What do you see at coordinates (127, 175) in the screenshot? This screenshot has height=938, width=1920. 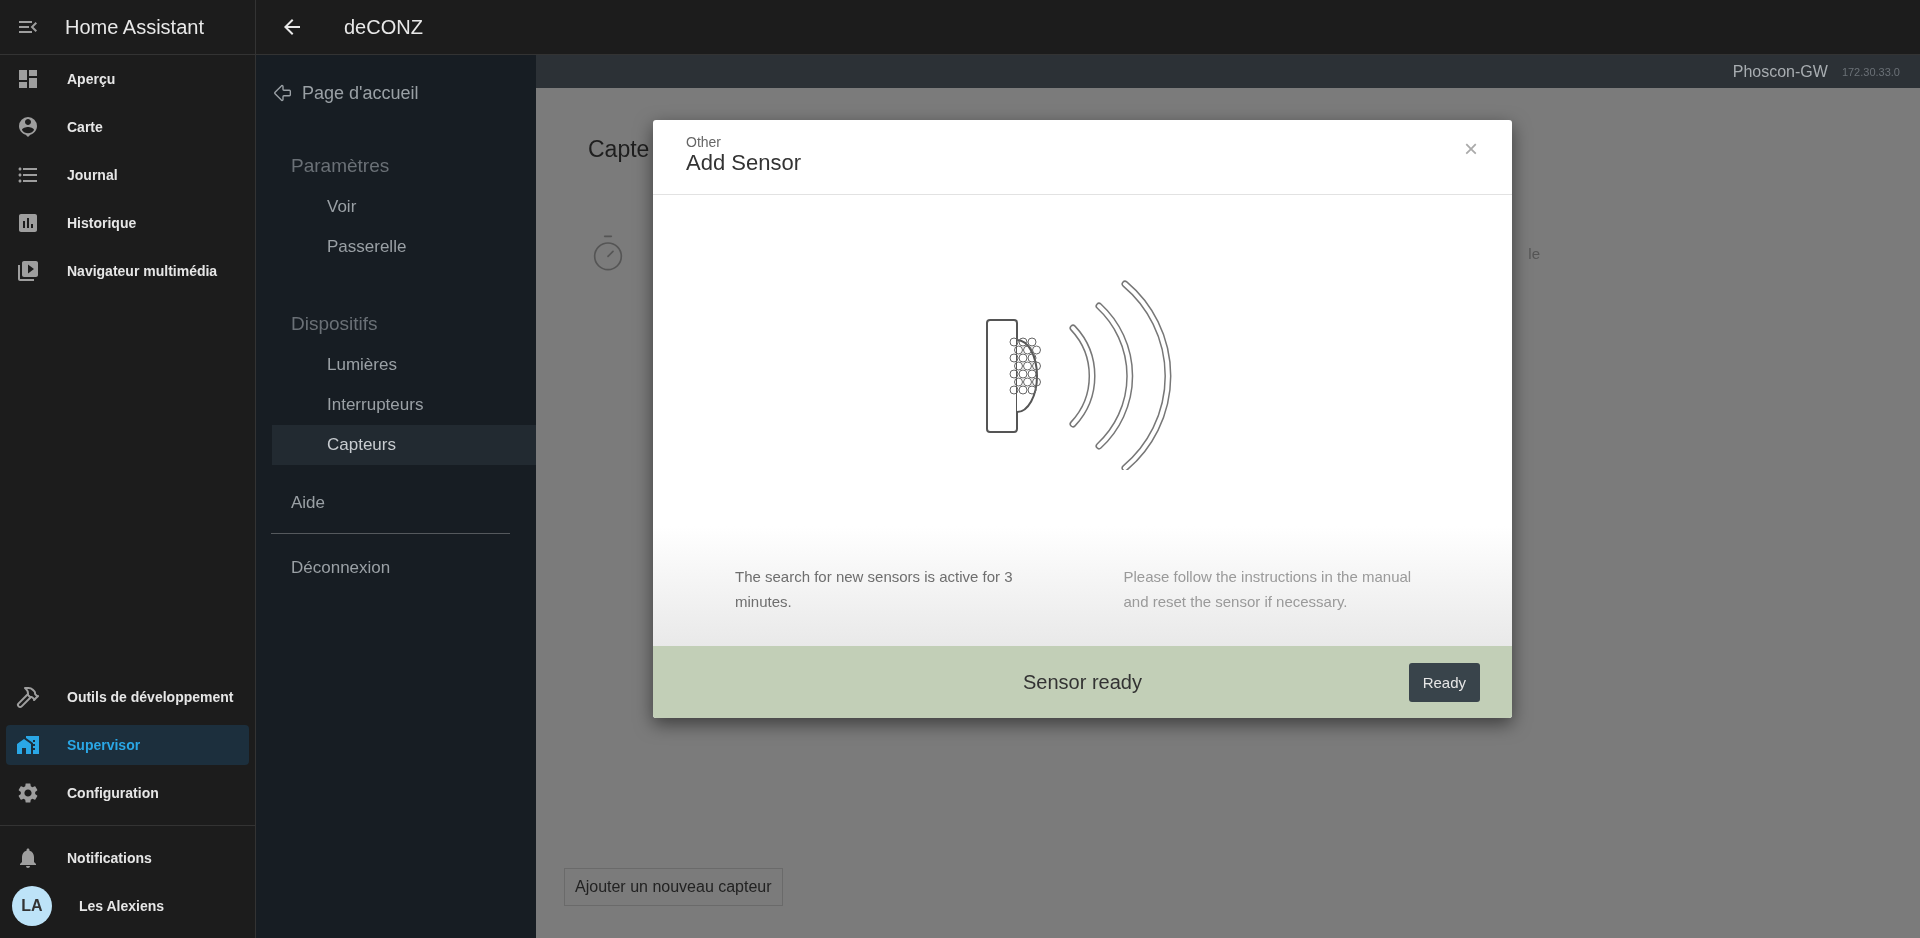 I see `sidebar-item: Journal` at bounding box center [127, 175].